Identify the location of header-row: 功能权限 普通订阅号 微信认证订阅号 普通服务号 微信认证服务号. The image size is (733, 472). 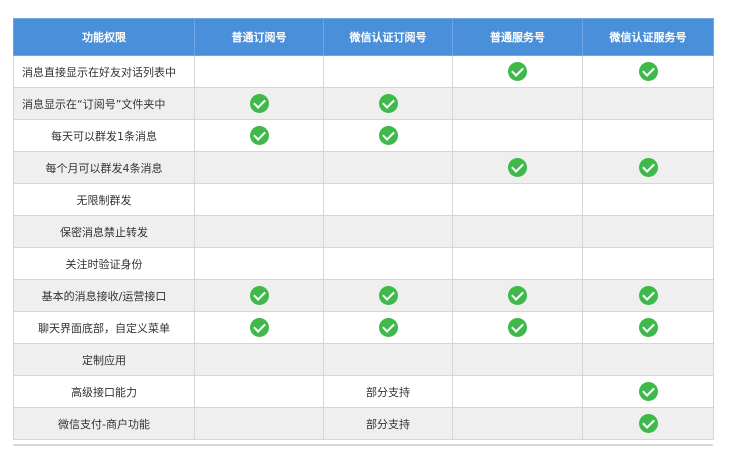
(363, 37).